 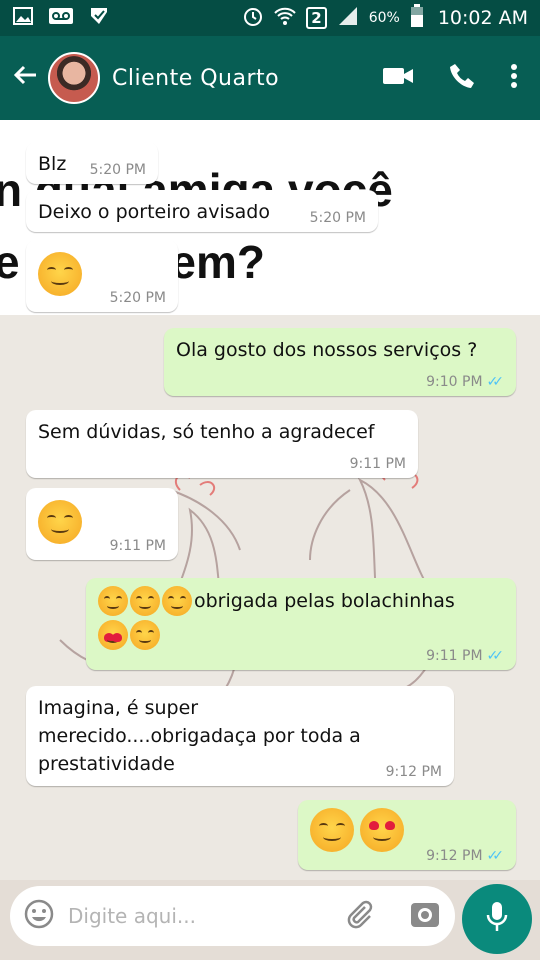 I want to click on camera-icon, so click(x=425, y=916).